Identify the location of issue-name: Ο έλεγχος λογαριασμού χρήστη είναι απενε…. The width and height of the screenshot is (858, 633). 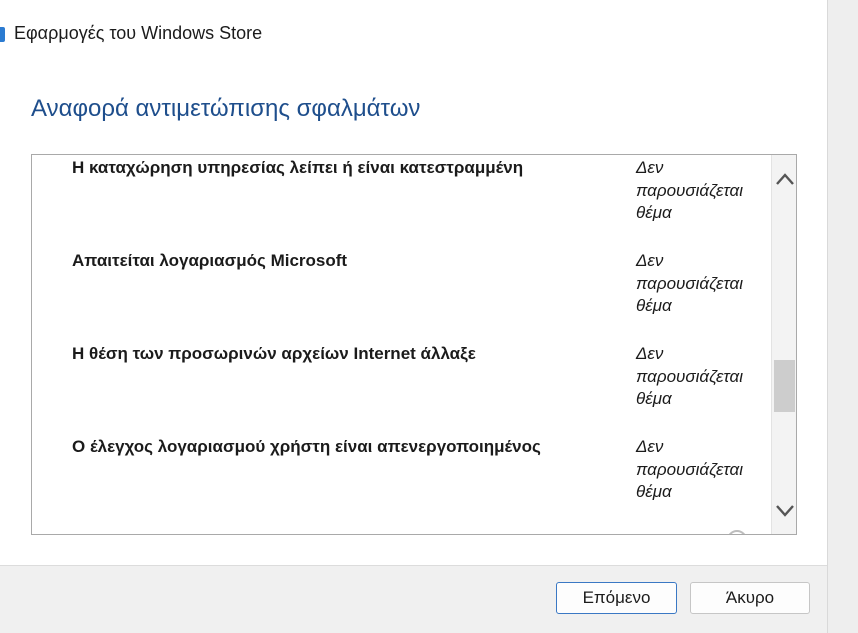
(306, 446).